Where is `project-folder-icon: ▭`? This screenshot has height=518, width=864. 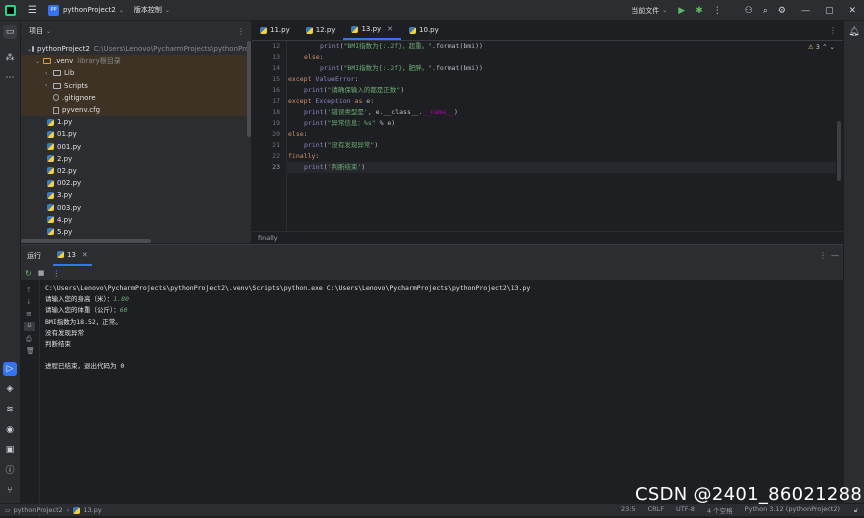
project-folder-icon: ▭ is located at coordinates (10, 32).